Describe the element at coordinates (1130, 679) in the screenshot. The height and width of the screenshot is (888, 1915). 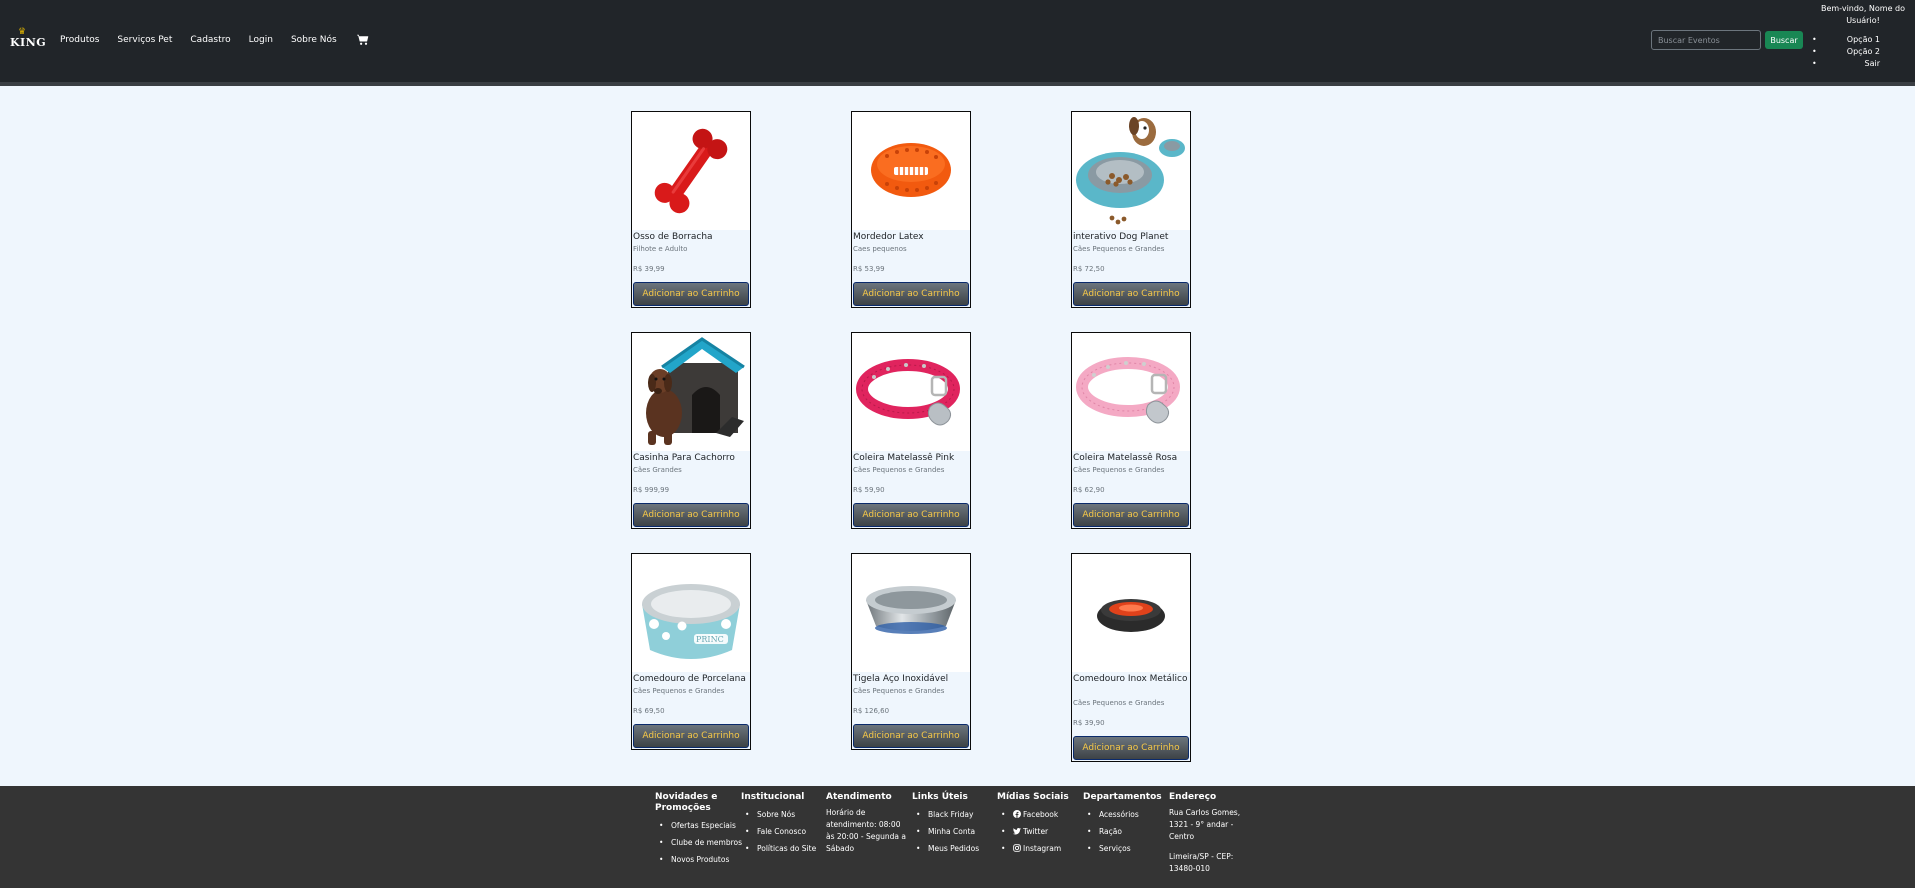
I see `product-title: Comedouro Inox Metálico` at that location.